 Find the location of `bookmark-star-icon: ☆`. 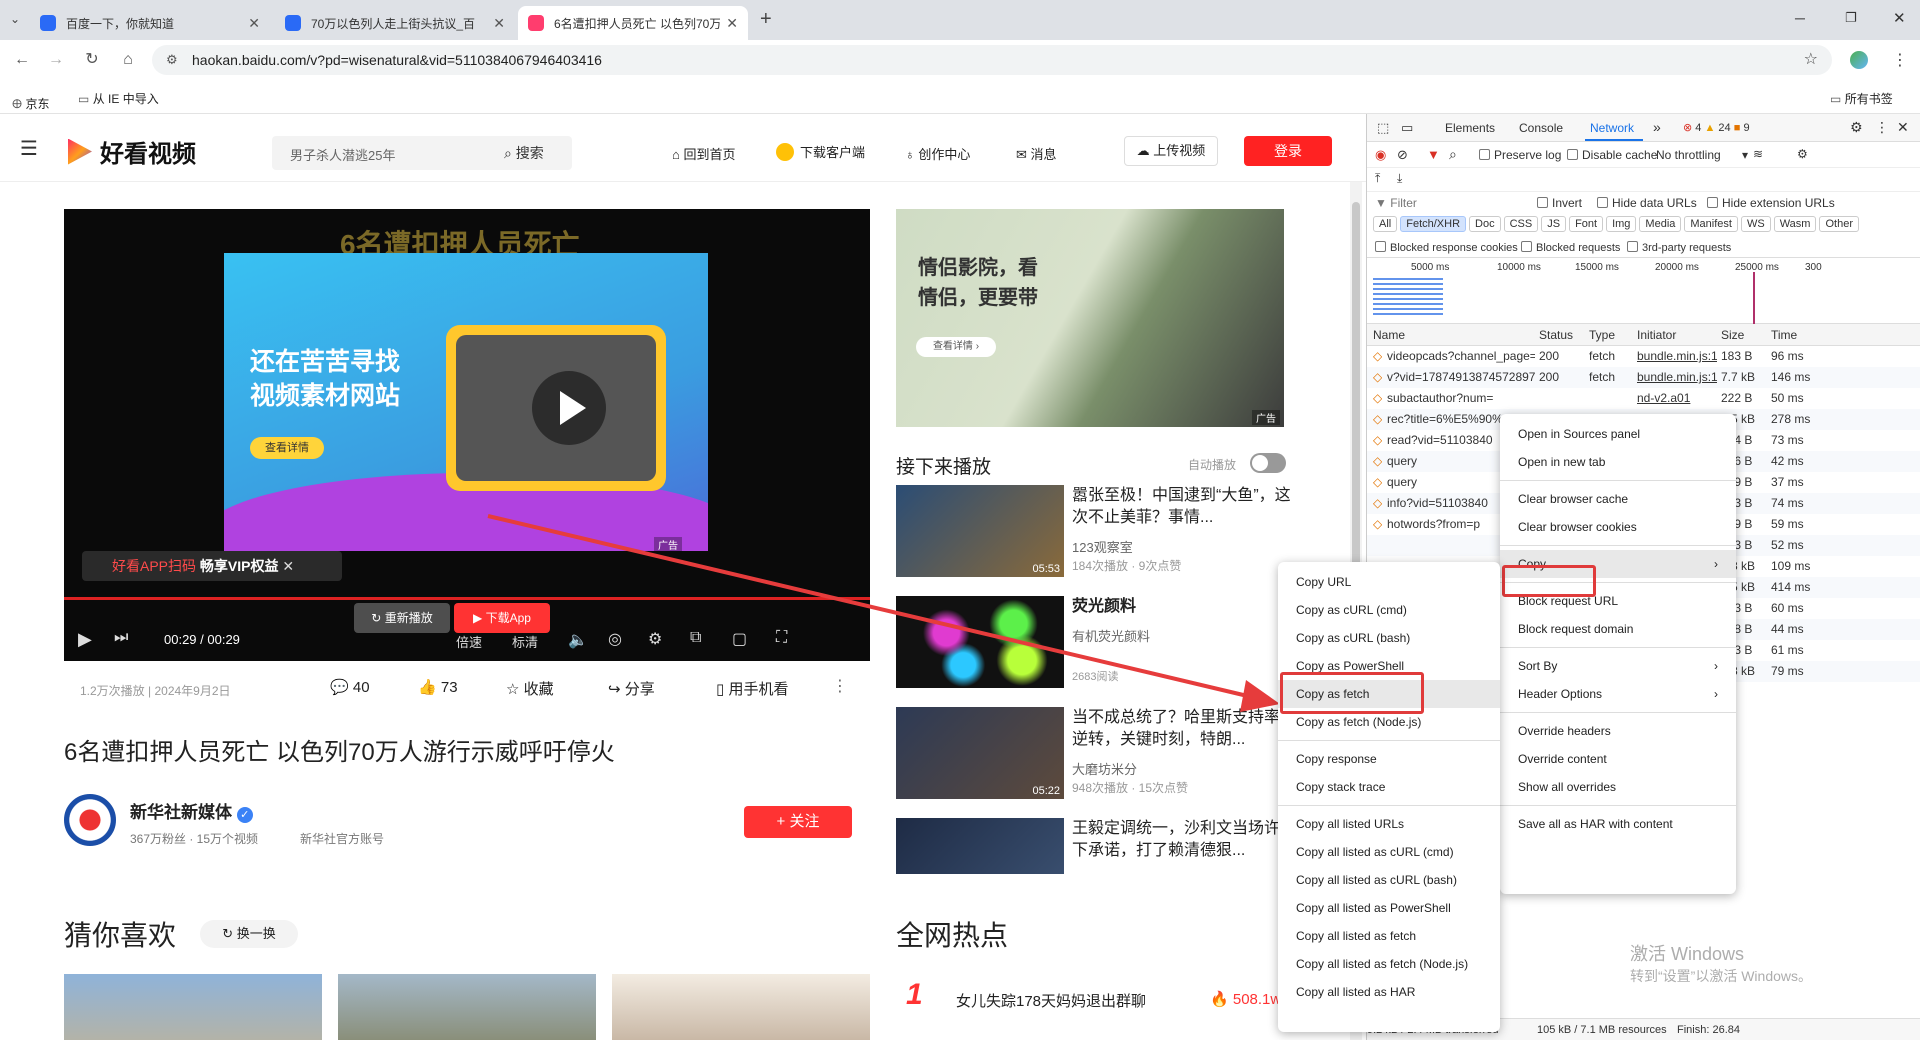

bookmark-star-icon: ☆ is located at coordinates (1811, 60).